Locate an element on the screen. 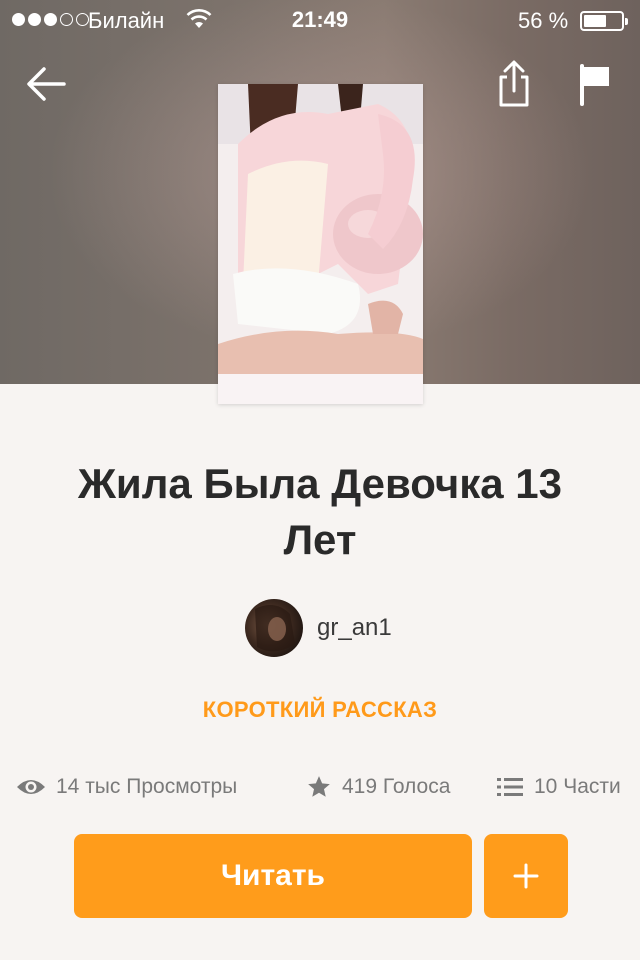 Image resolution: width=640 pixels, height=960 pixels. battery-percent: 56 % is located at coordinates (543, 20).